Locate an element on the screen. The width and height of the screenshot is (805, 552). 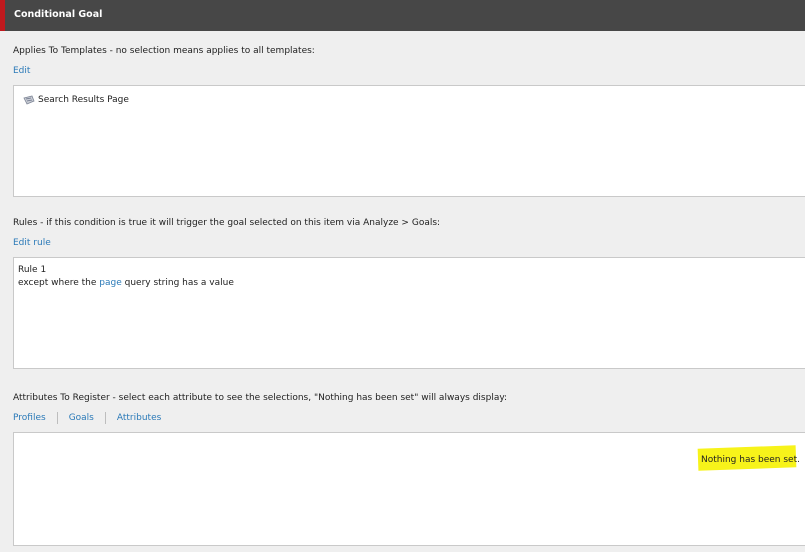
rule-prefix: except where the is located at coordinates (59, 283).